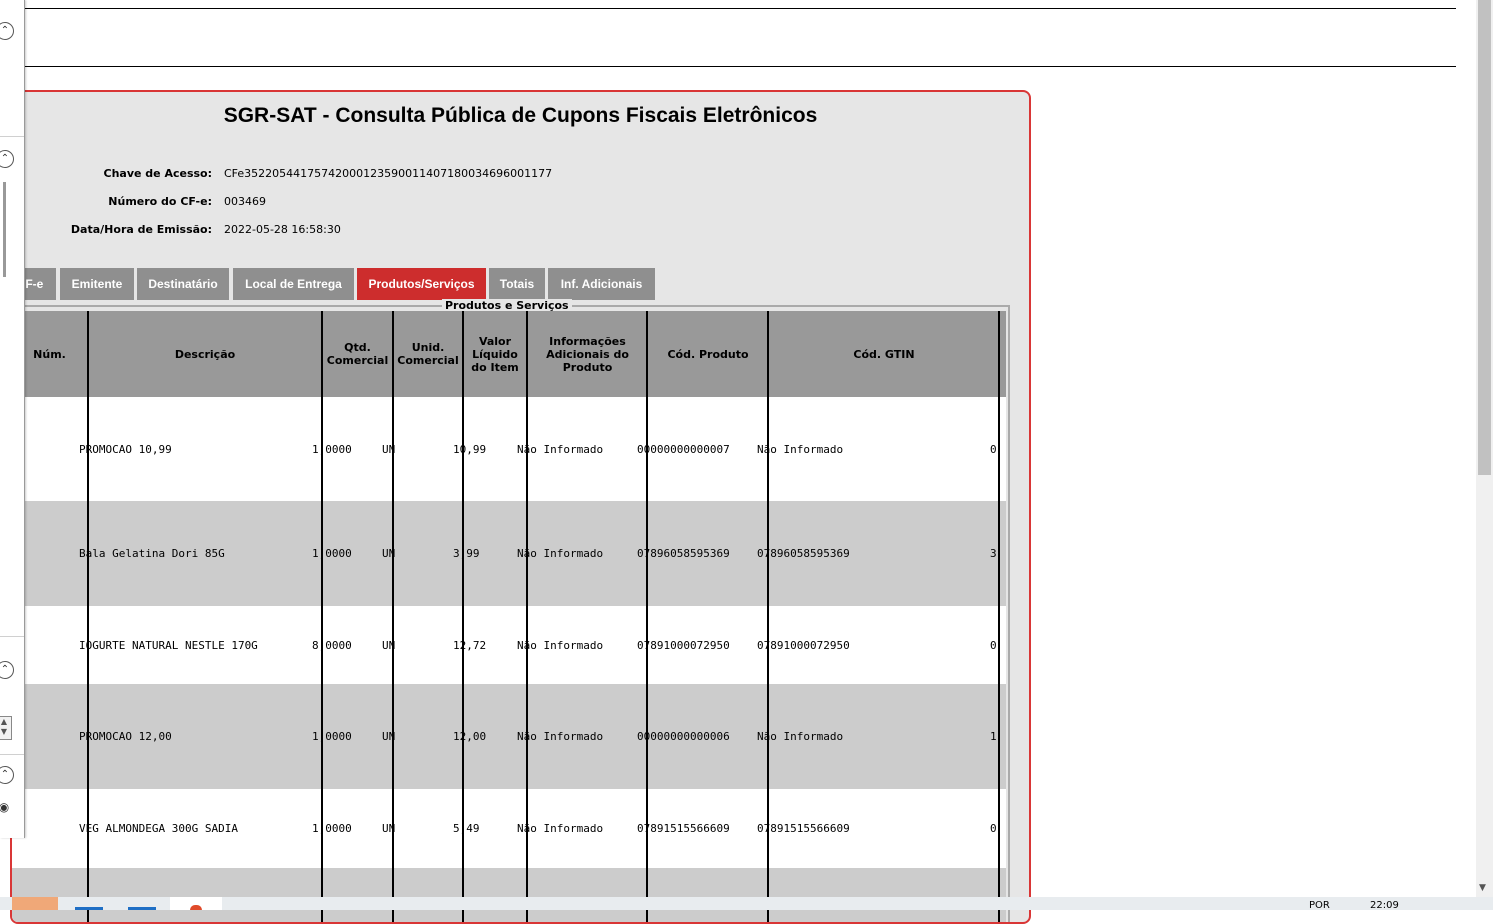  Describe the element at coordinates (803, 645) in the screenshot. I see `cell-cod-gtin: 07891000072950` at that location.